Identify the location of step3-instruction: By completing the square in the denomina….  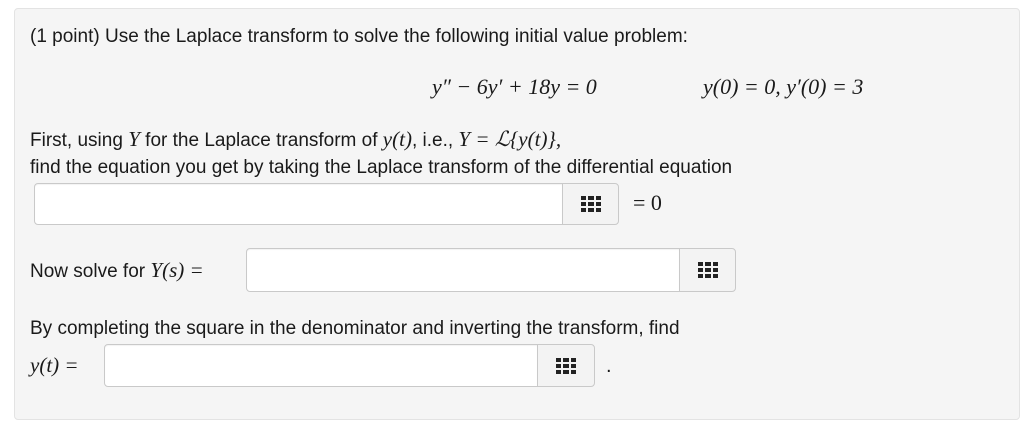
(355, 328).